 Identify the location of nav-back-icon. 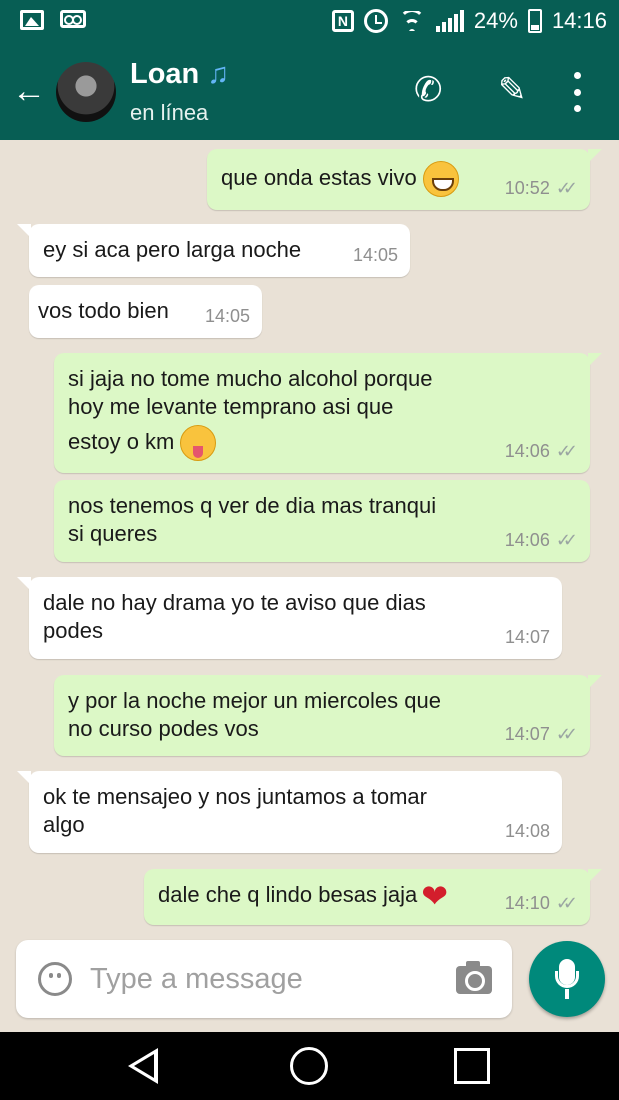
(143, 1066).